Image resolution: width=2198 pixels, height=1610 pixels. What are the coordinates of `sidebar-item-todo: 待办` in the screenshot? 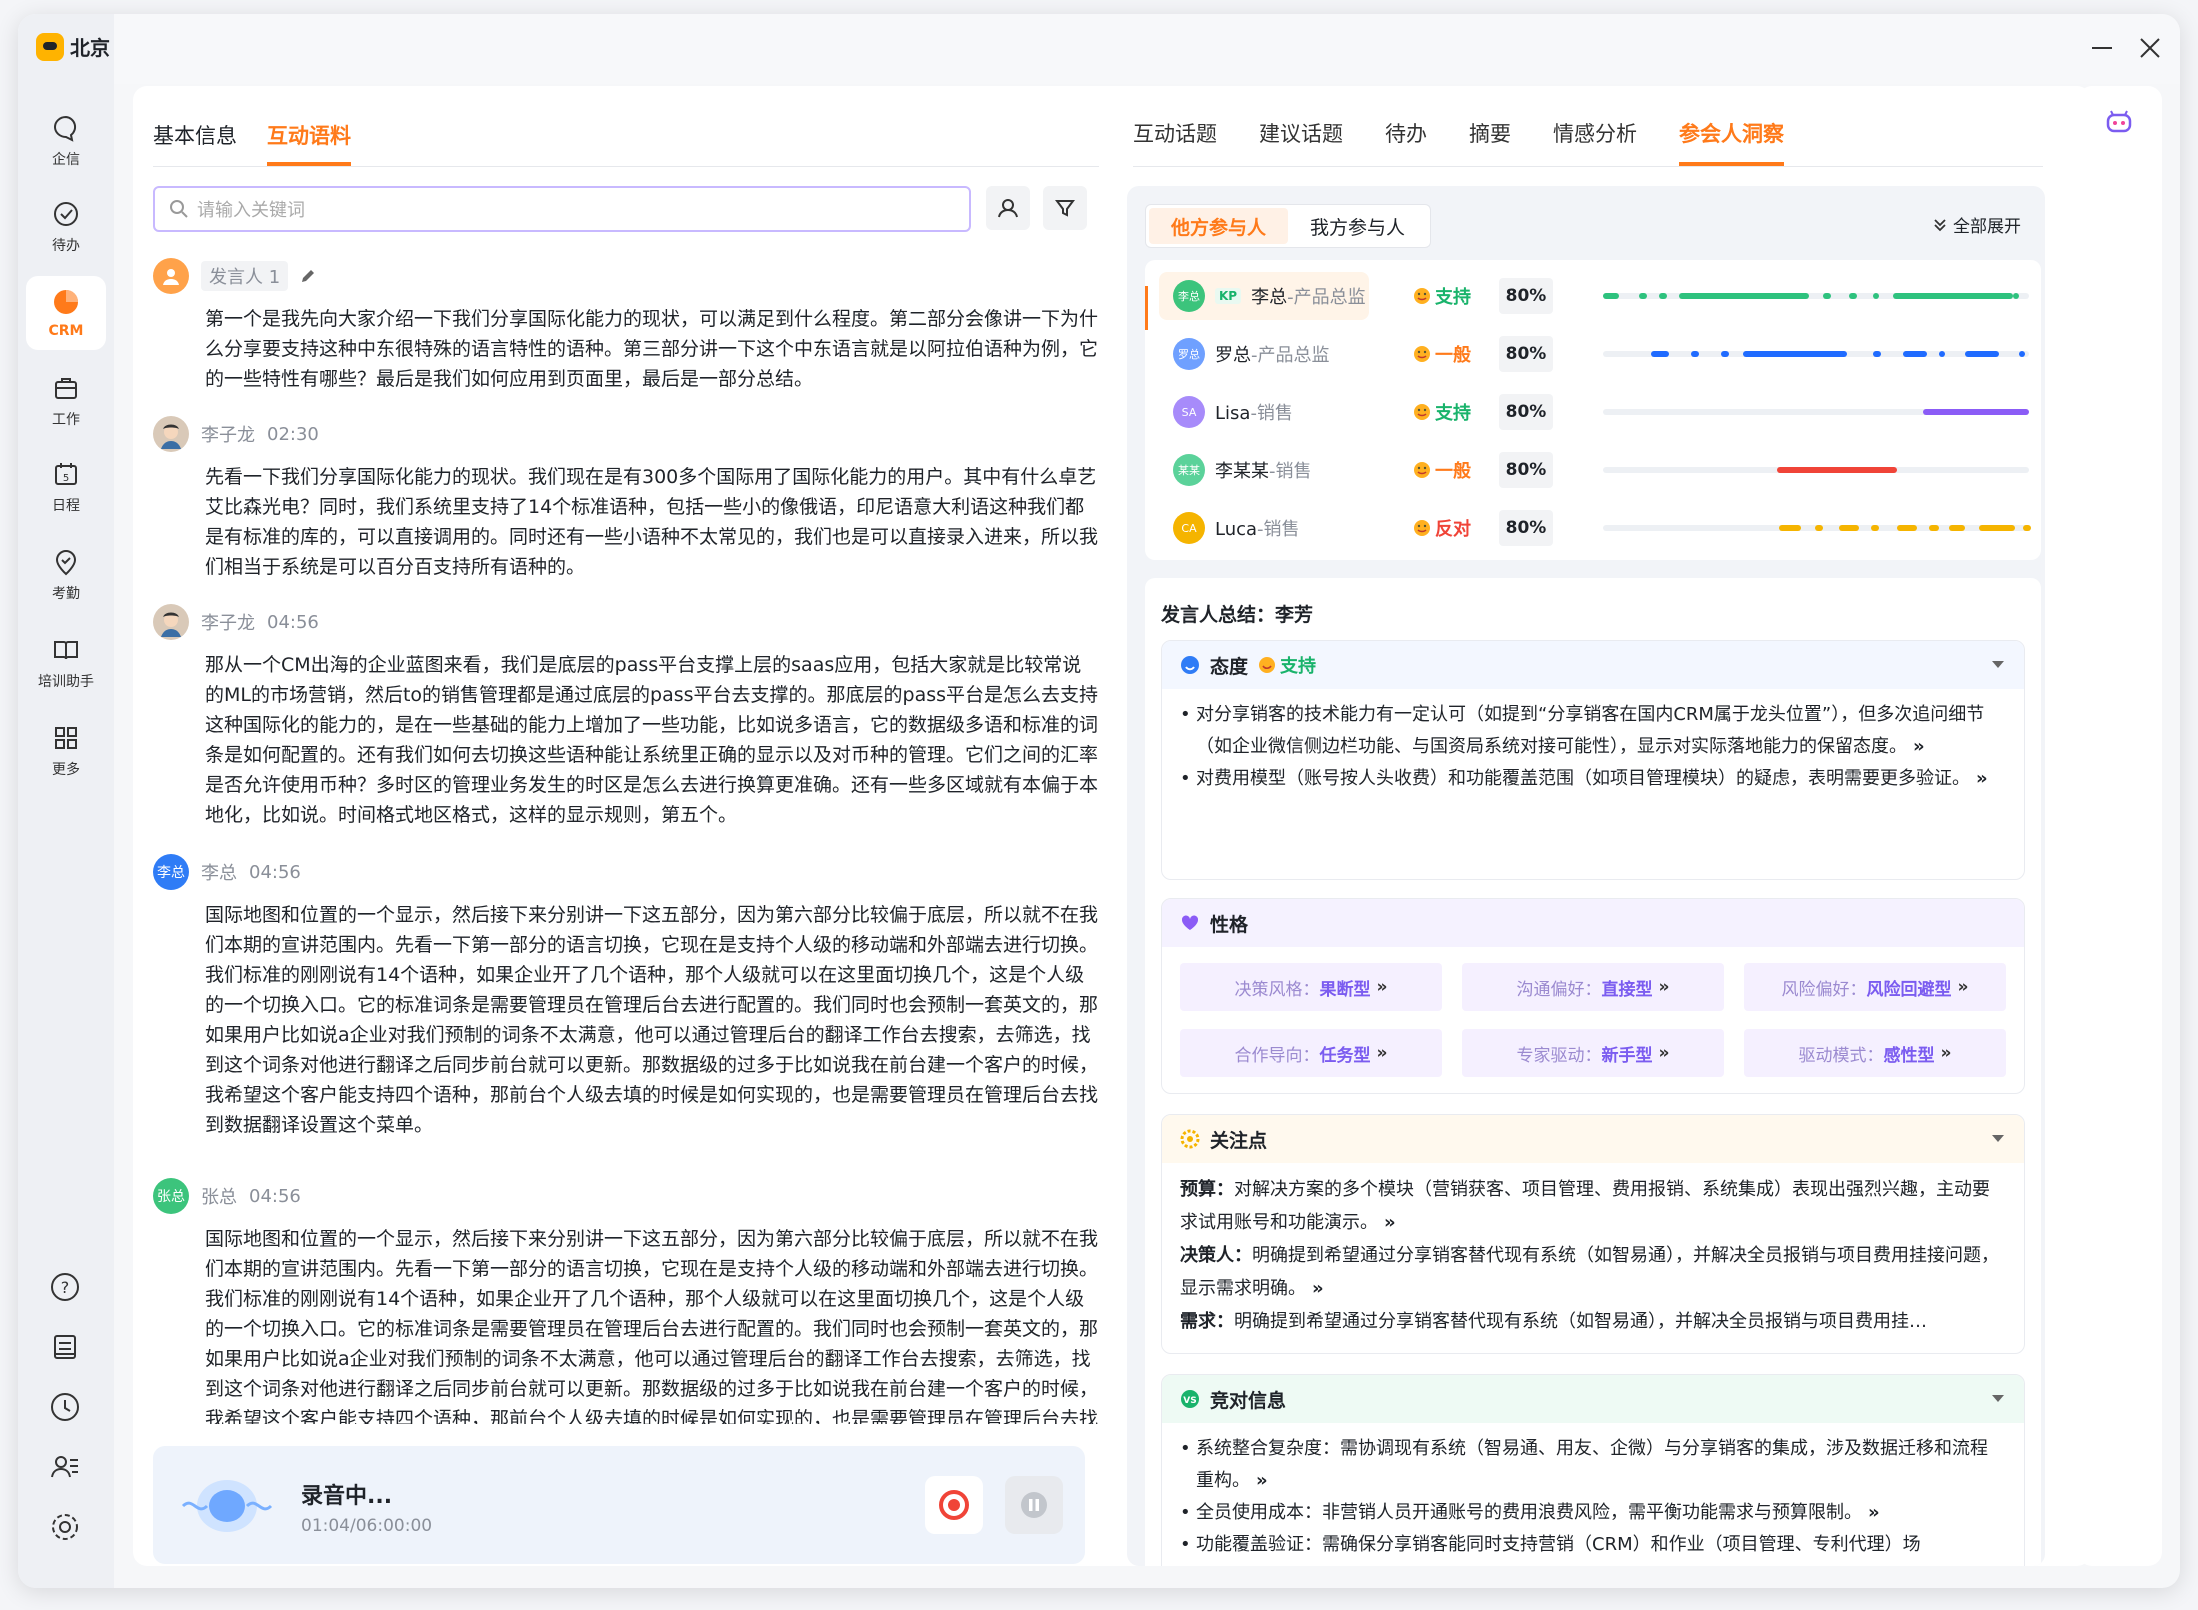 It's located at (66, 227).